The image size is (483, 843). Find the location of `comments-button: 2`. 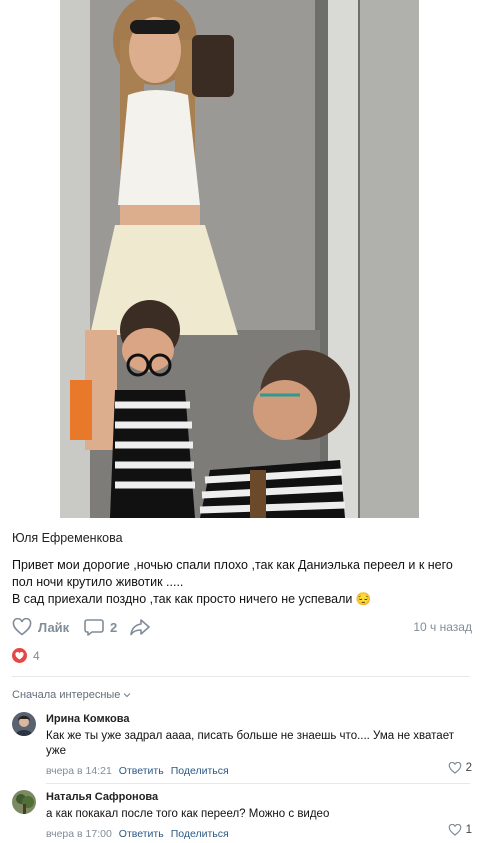

comments-button: 2 is located at coordinates (100, 627).